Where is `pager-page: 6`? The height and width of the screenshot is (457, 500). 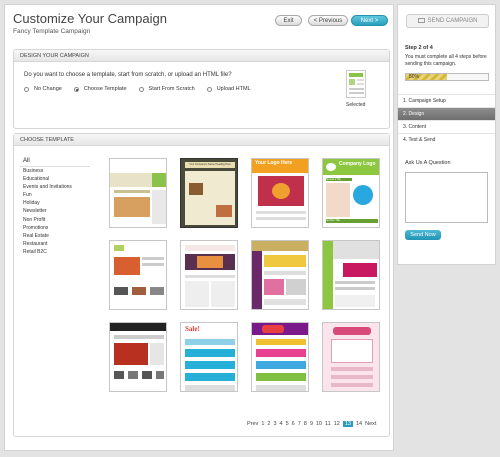
pager-page: 6 is located at coordinates (293, 424).